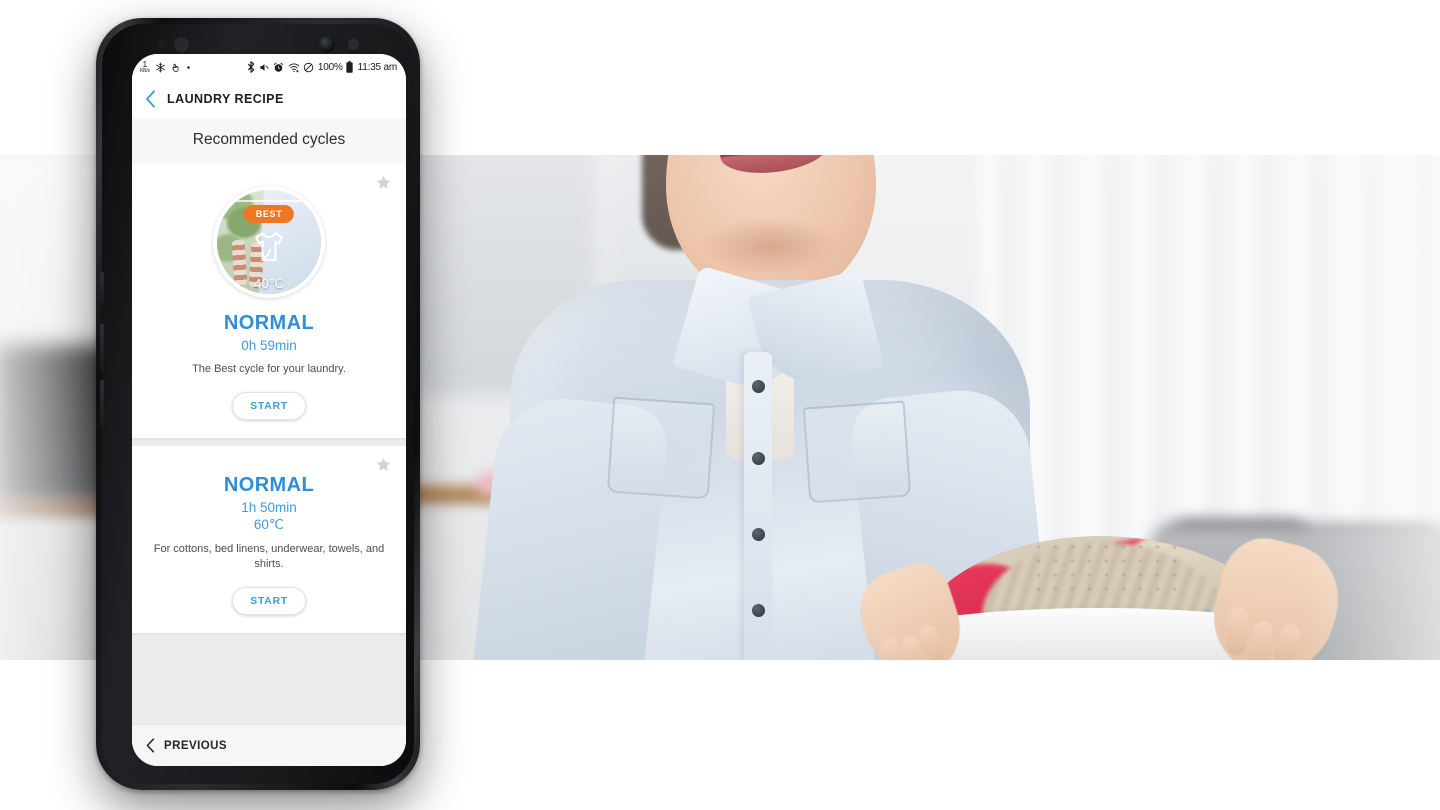 The height and width of the screenshot is (810, 1440). What do you see at coordinates (770, 246) in the screenshot?
I see `chin-shadow` at bounding box center [770, 246].